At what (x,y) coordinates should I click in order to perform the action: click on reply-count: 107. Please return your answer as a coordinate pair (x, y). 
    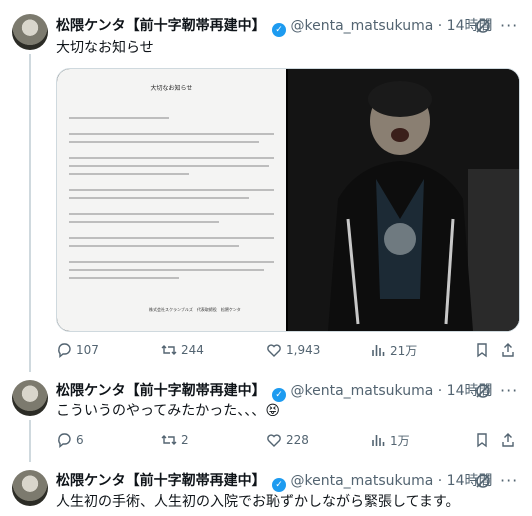
    Looking at the image, I should click on (87, 350).